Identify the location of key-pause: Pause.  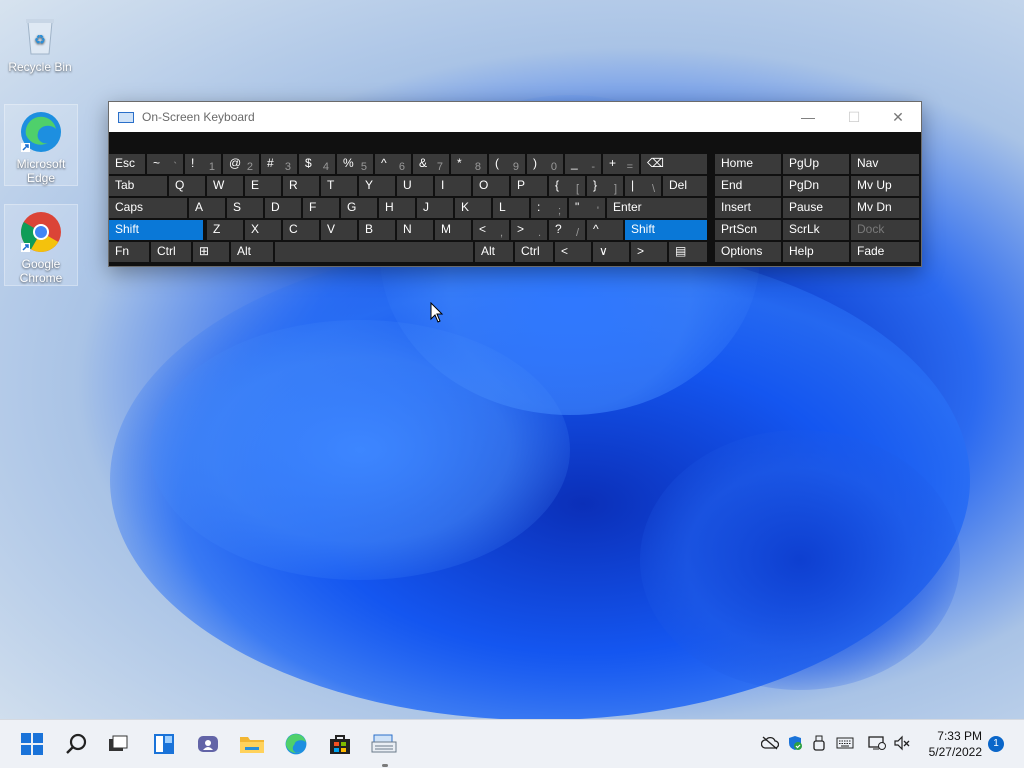
(816, 208).